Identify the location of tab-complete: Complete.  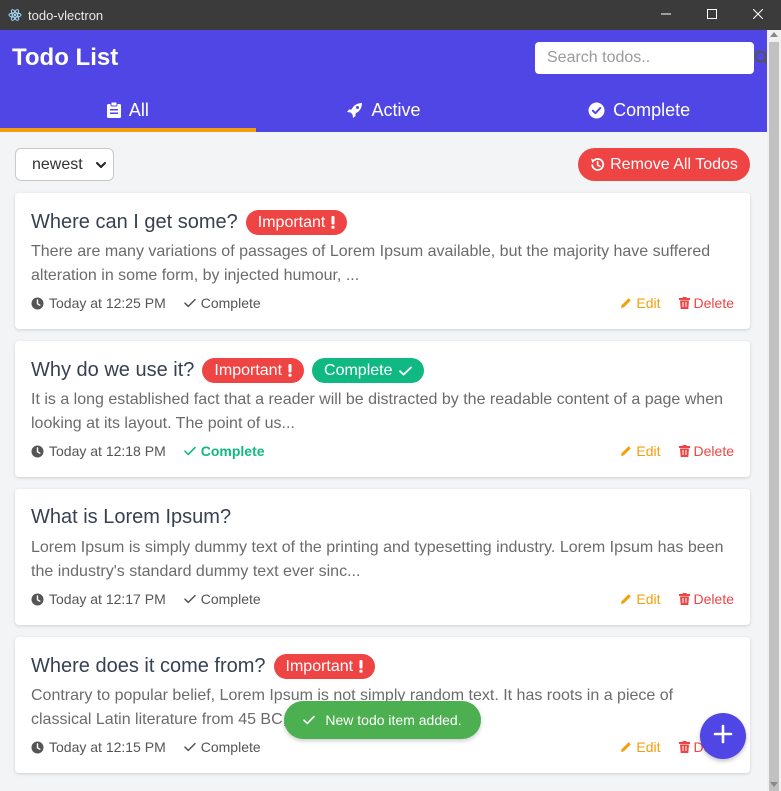
(639, 110).